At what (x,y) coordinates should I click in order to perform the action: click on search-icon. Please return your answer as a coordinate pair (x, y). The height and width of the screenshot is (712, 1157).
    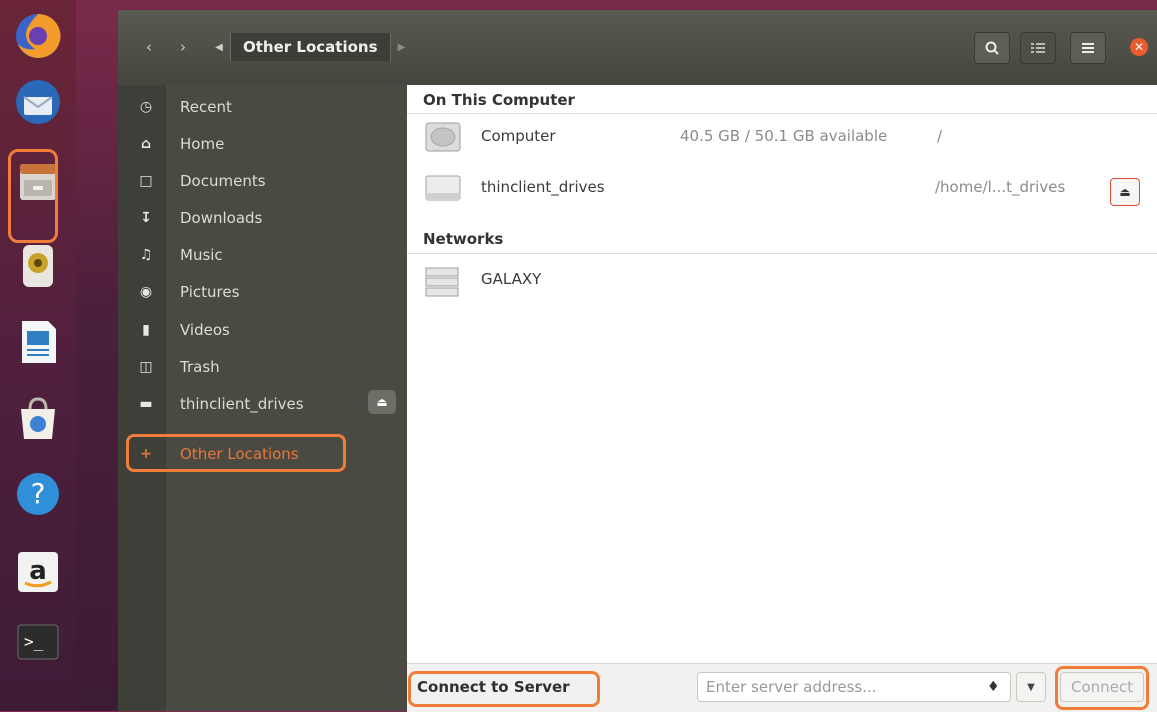
    Looking at the image, I should click on (992, 48).